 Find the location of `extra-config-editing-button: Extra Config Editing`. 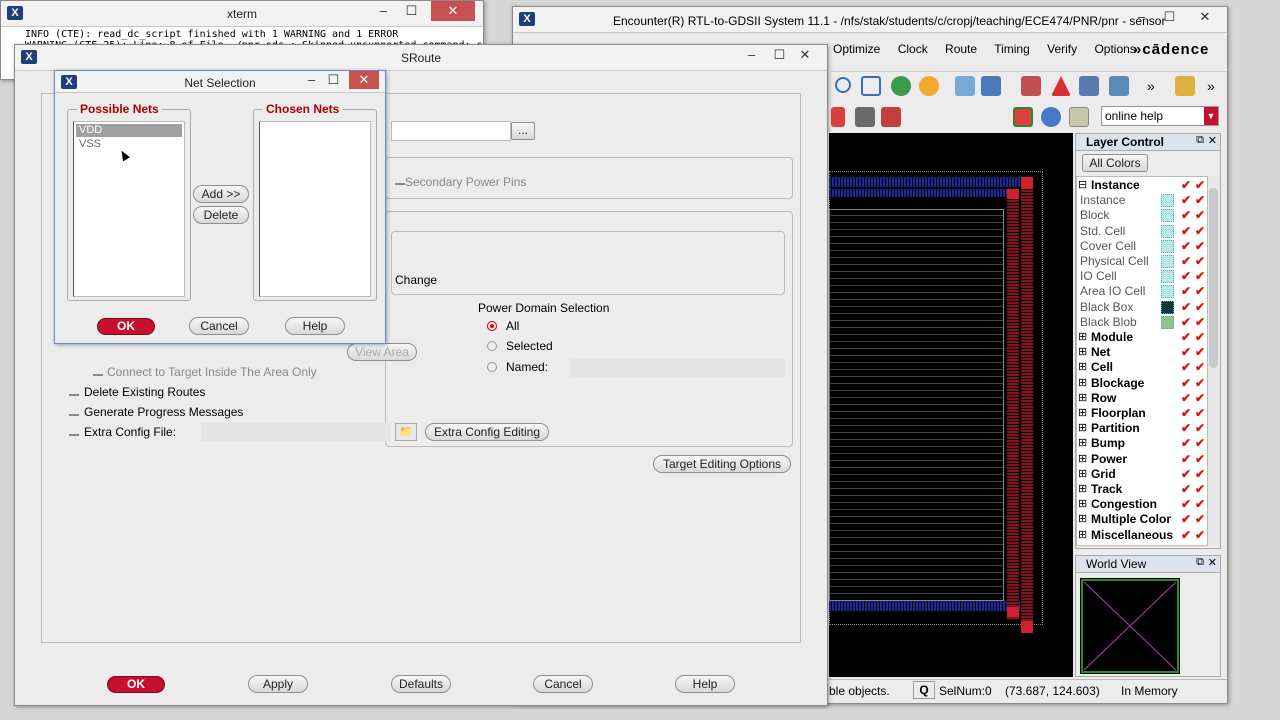

extra-config-editing-button: Extra Config Editing is located at coordinates (487, 432).